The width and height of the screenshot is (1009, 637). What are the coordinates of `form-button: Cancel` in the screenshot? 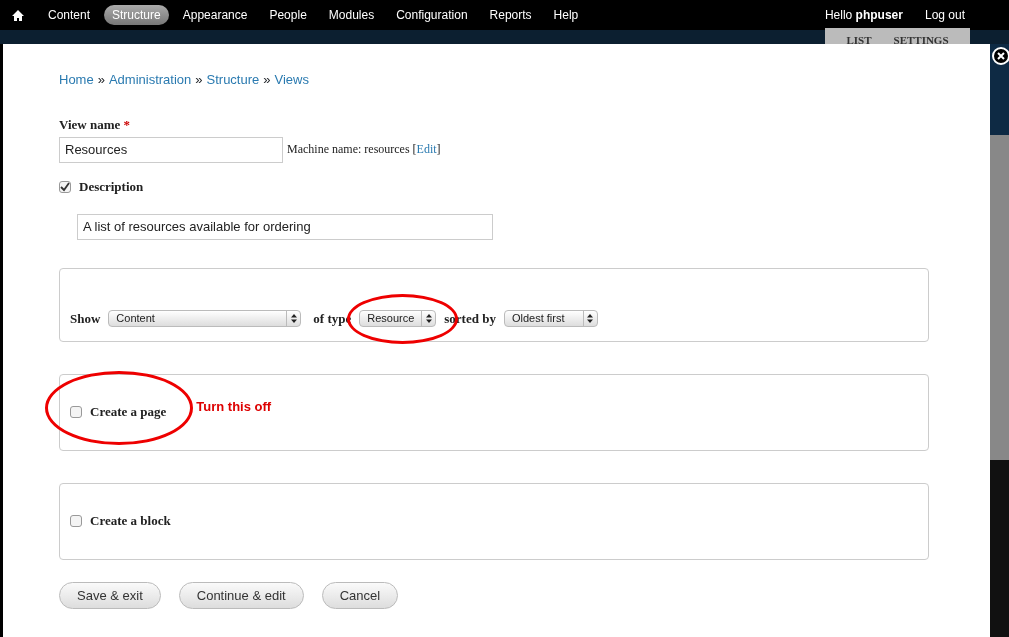 It's located at (360, 595).